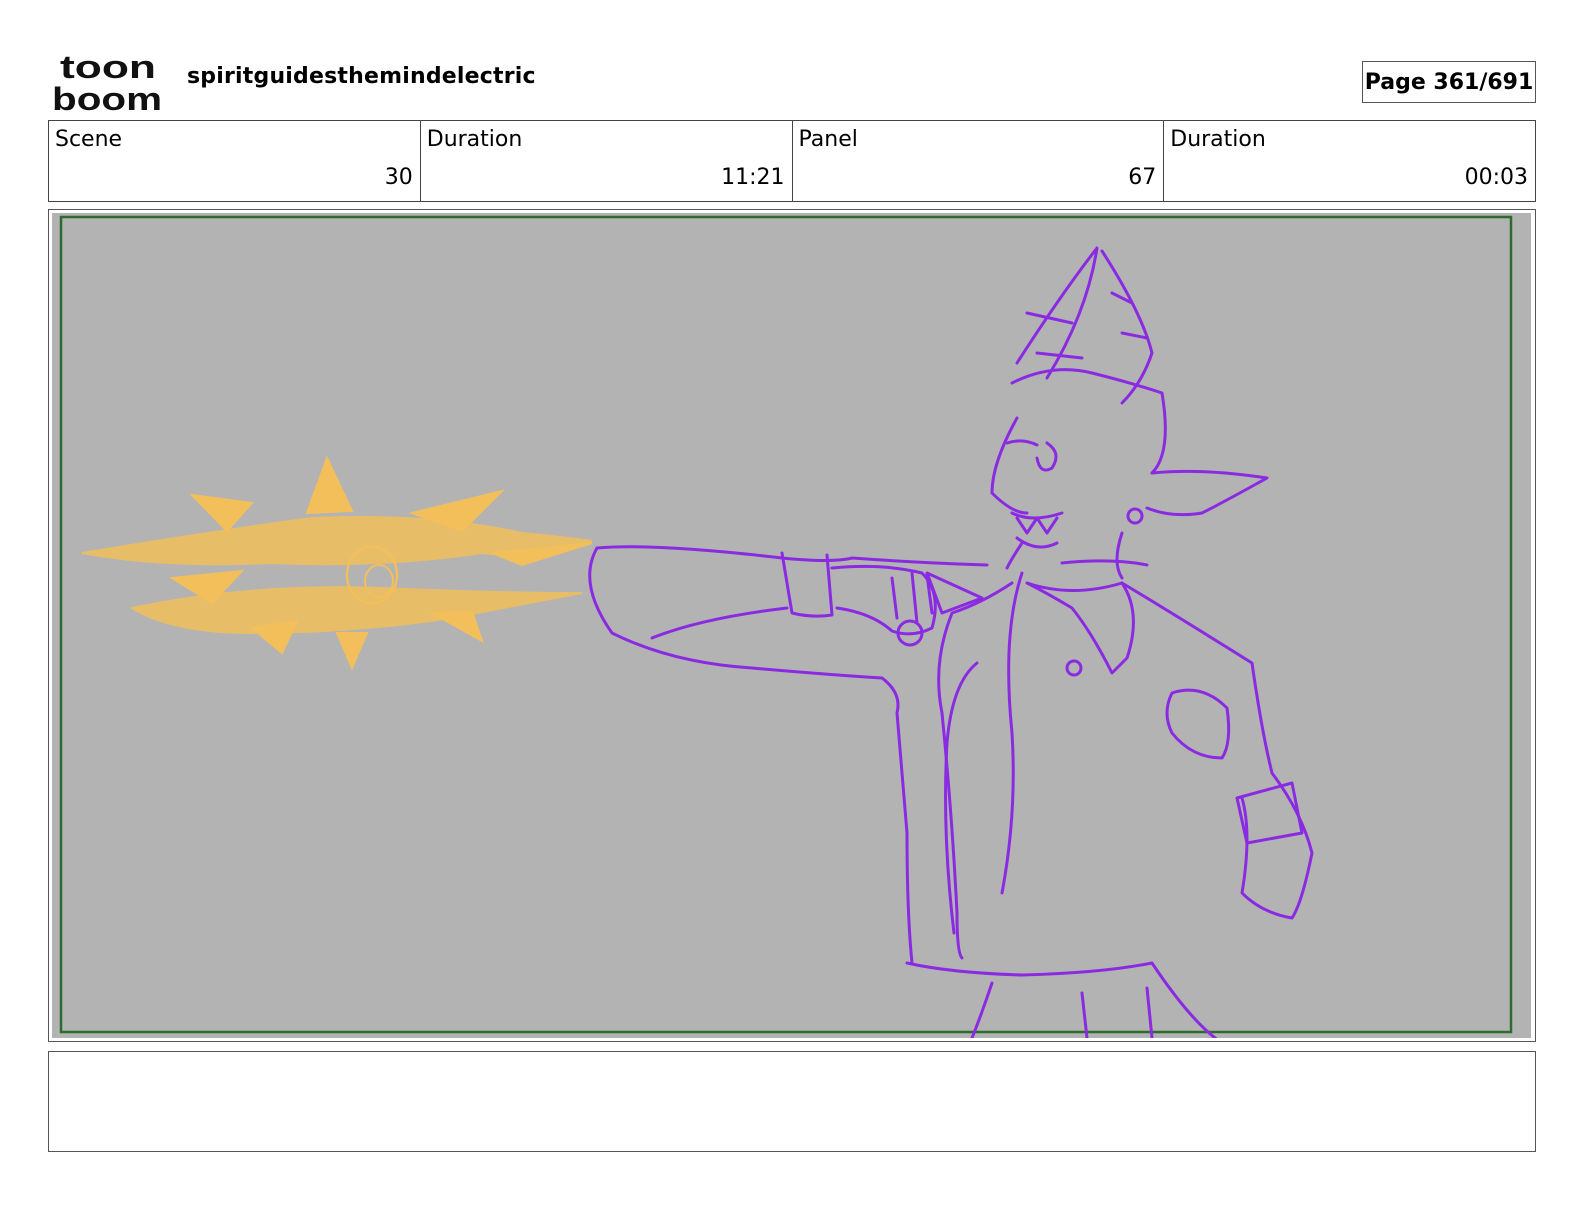  Describe the element at coordinates (828, 139) in the screenshot. I see `panel-label: Panel` at that location.